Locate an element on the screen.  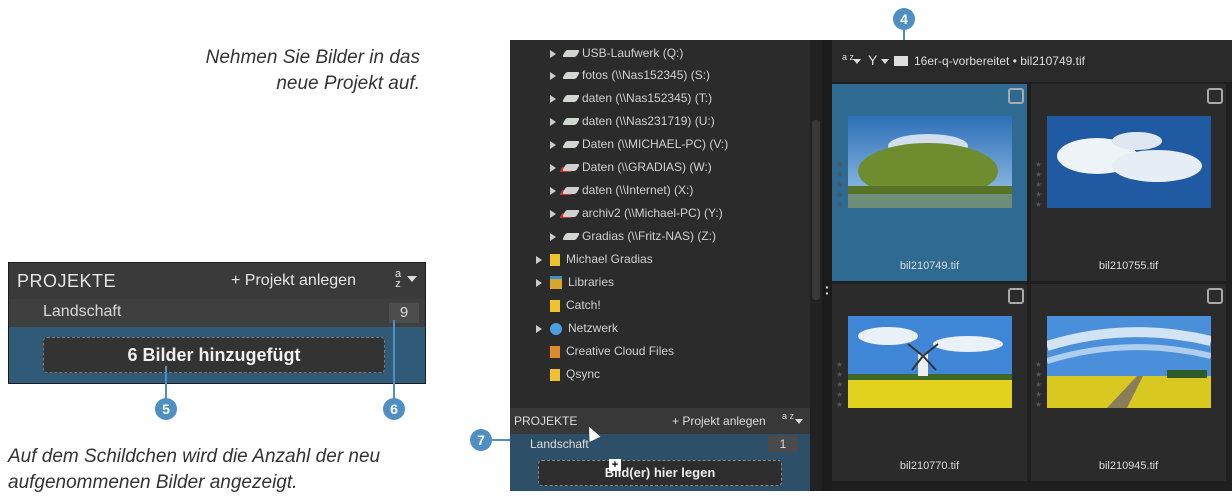
tree-item: daten (\\Internet) (X:) is located at coordinates (621, 190).